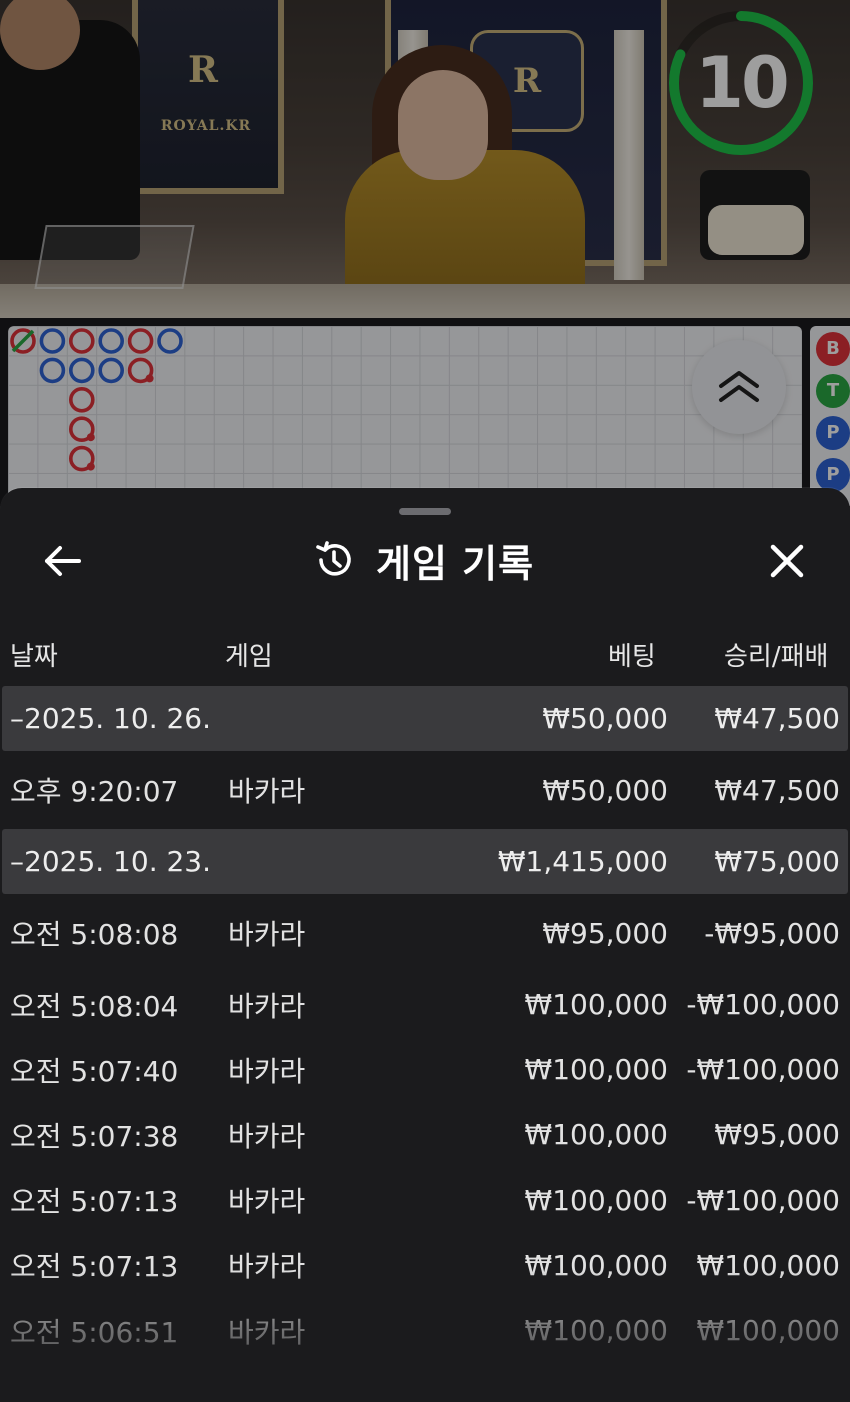 This screenshot has height=1402, width=850. I want to click on bet-amount: ₩95,000, so click(605, 933).